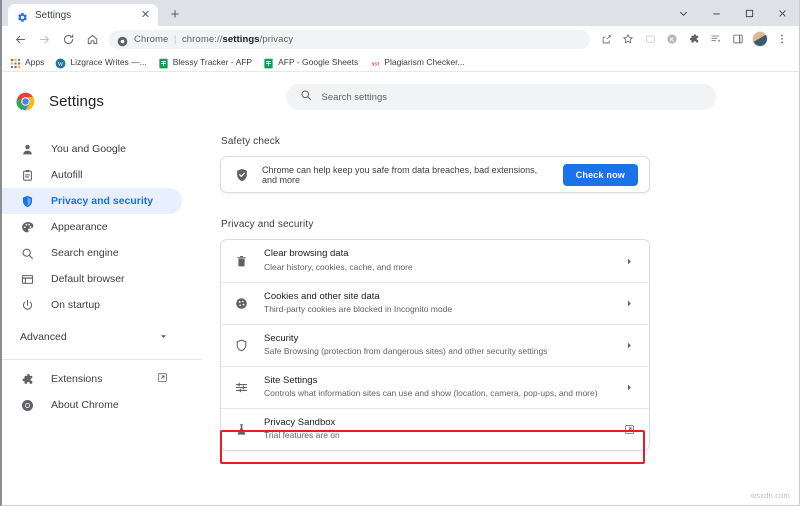 The image size is (800, 506). Describe the element at coordinates (349, 39) in the screenshot. I see `address-bar: Chrome | chrome://settings/privacy` at that location.